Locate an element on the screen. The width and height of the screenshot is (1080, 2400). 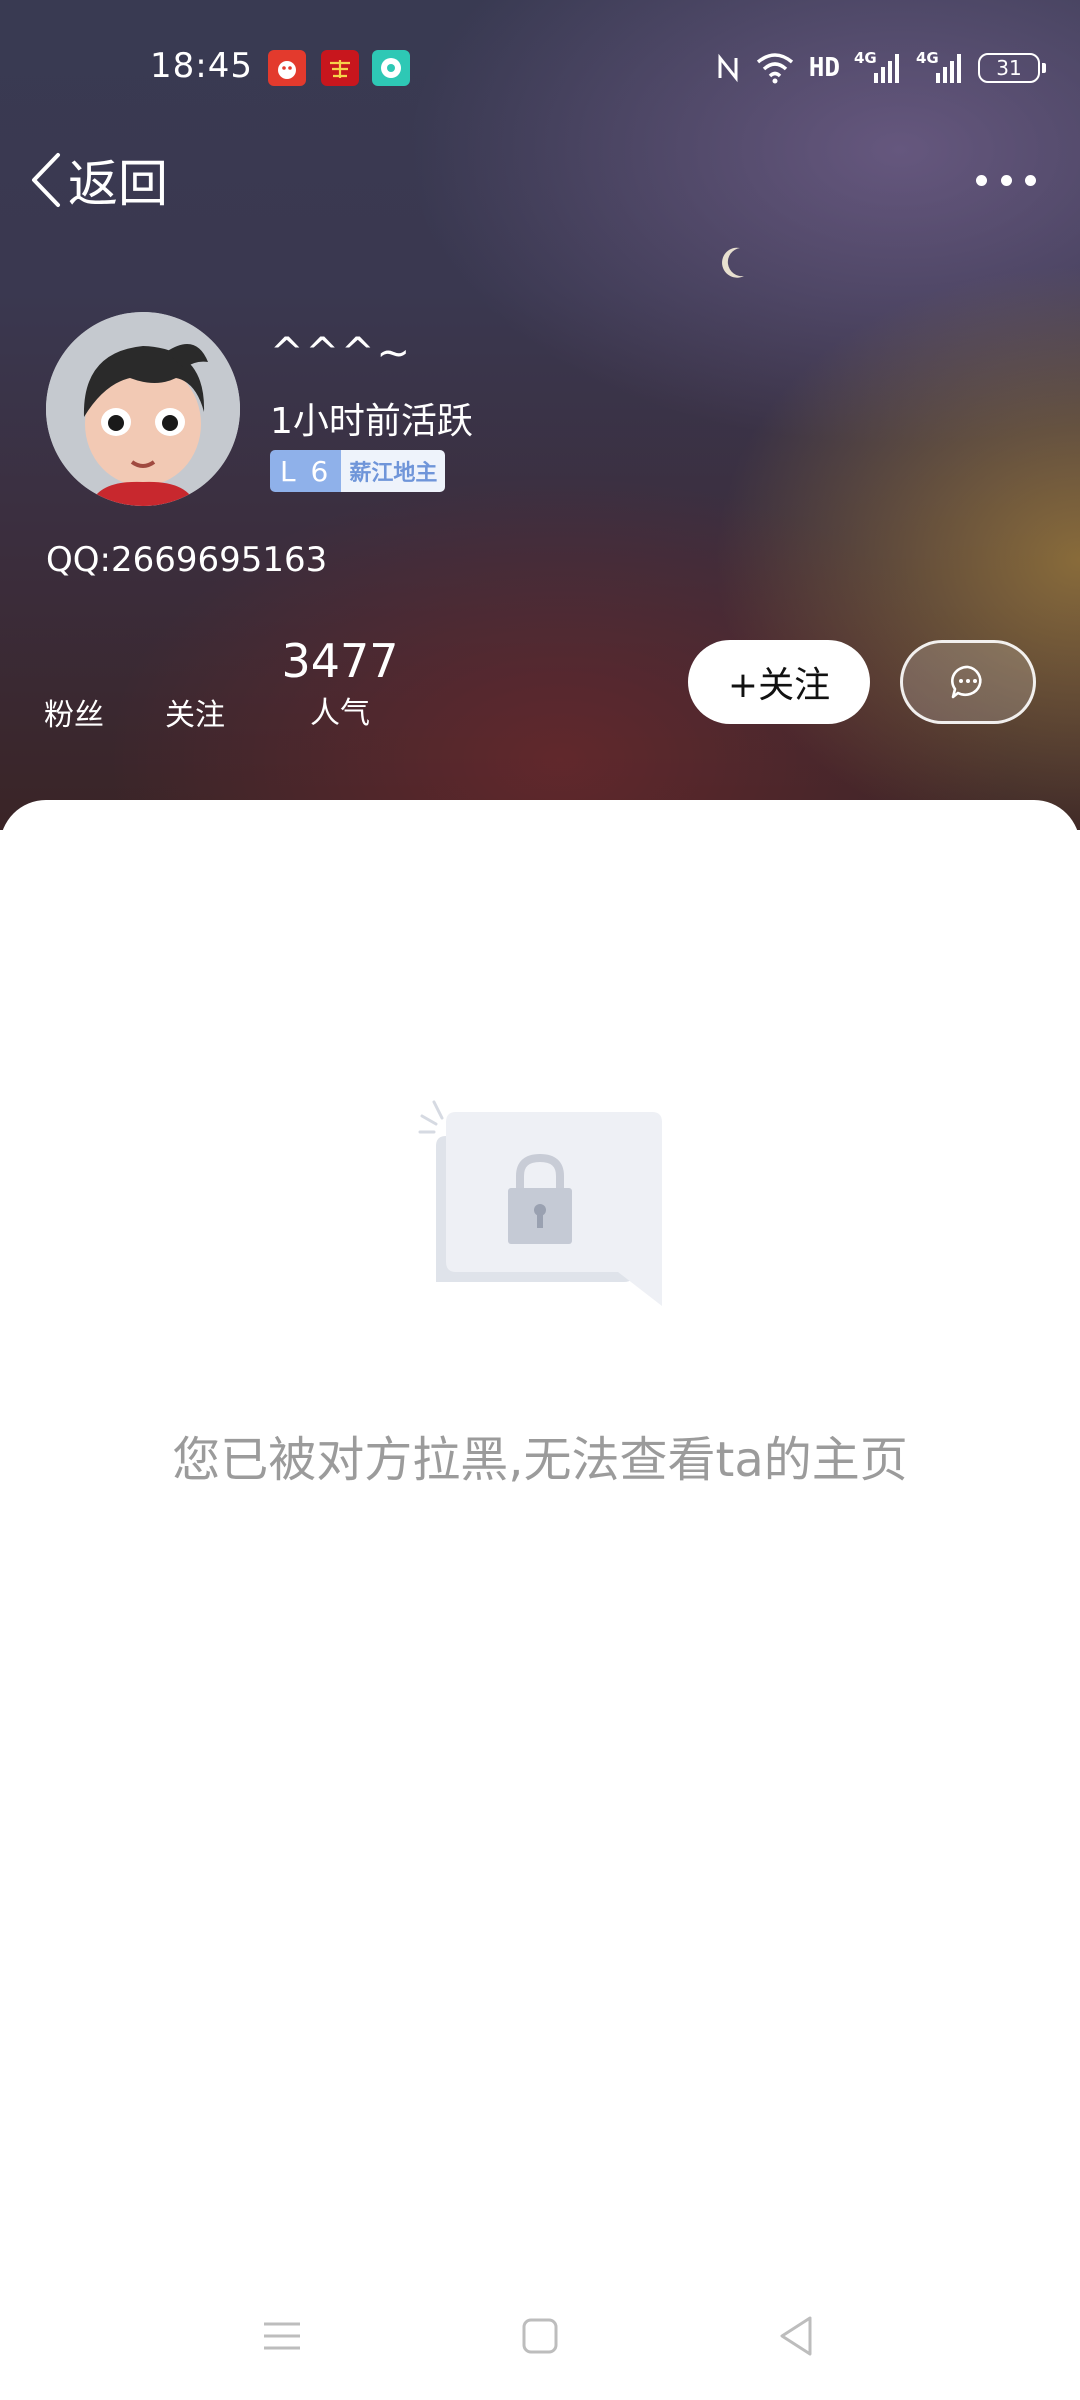
level-badge: L 6 薪江地主 is located at coordinates (358, 471).